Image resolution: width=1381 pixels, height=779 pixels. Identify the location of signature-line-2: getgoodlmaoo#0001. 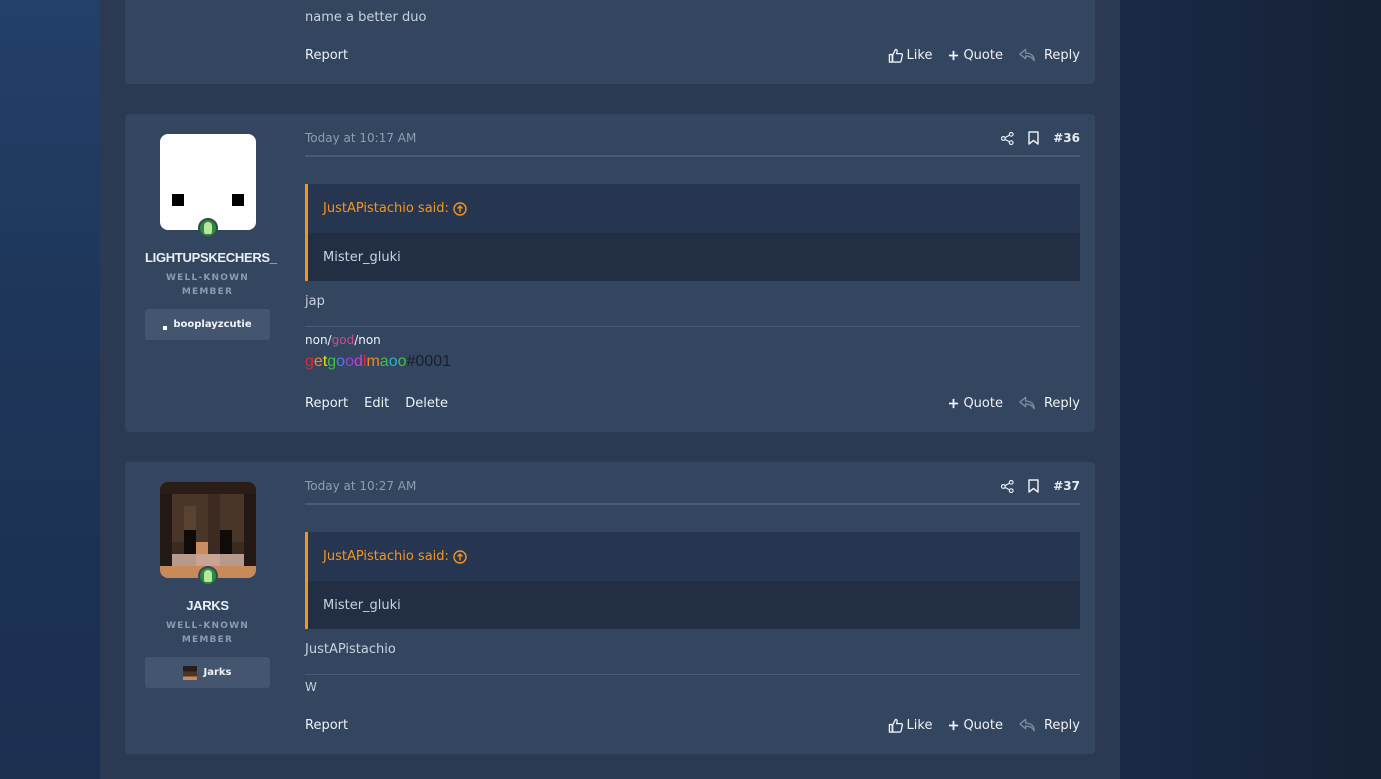
(378, 361).